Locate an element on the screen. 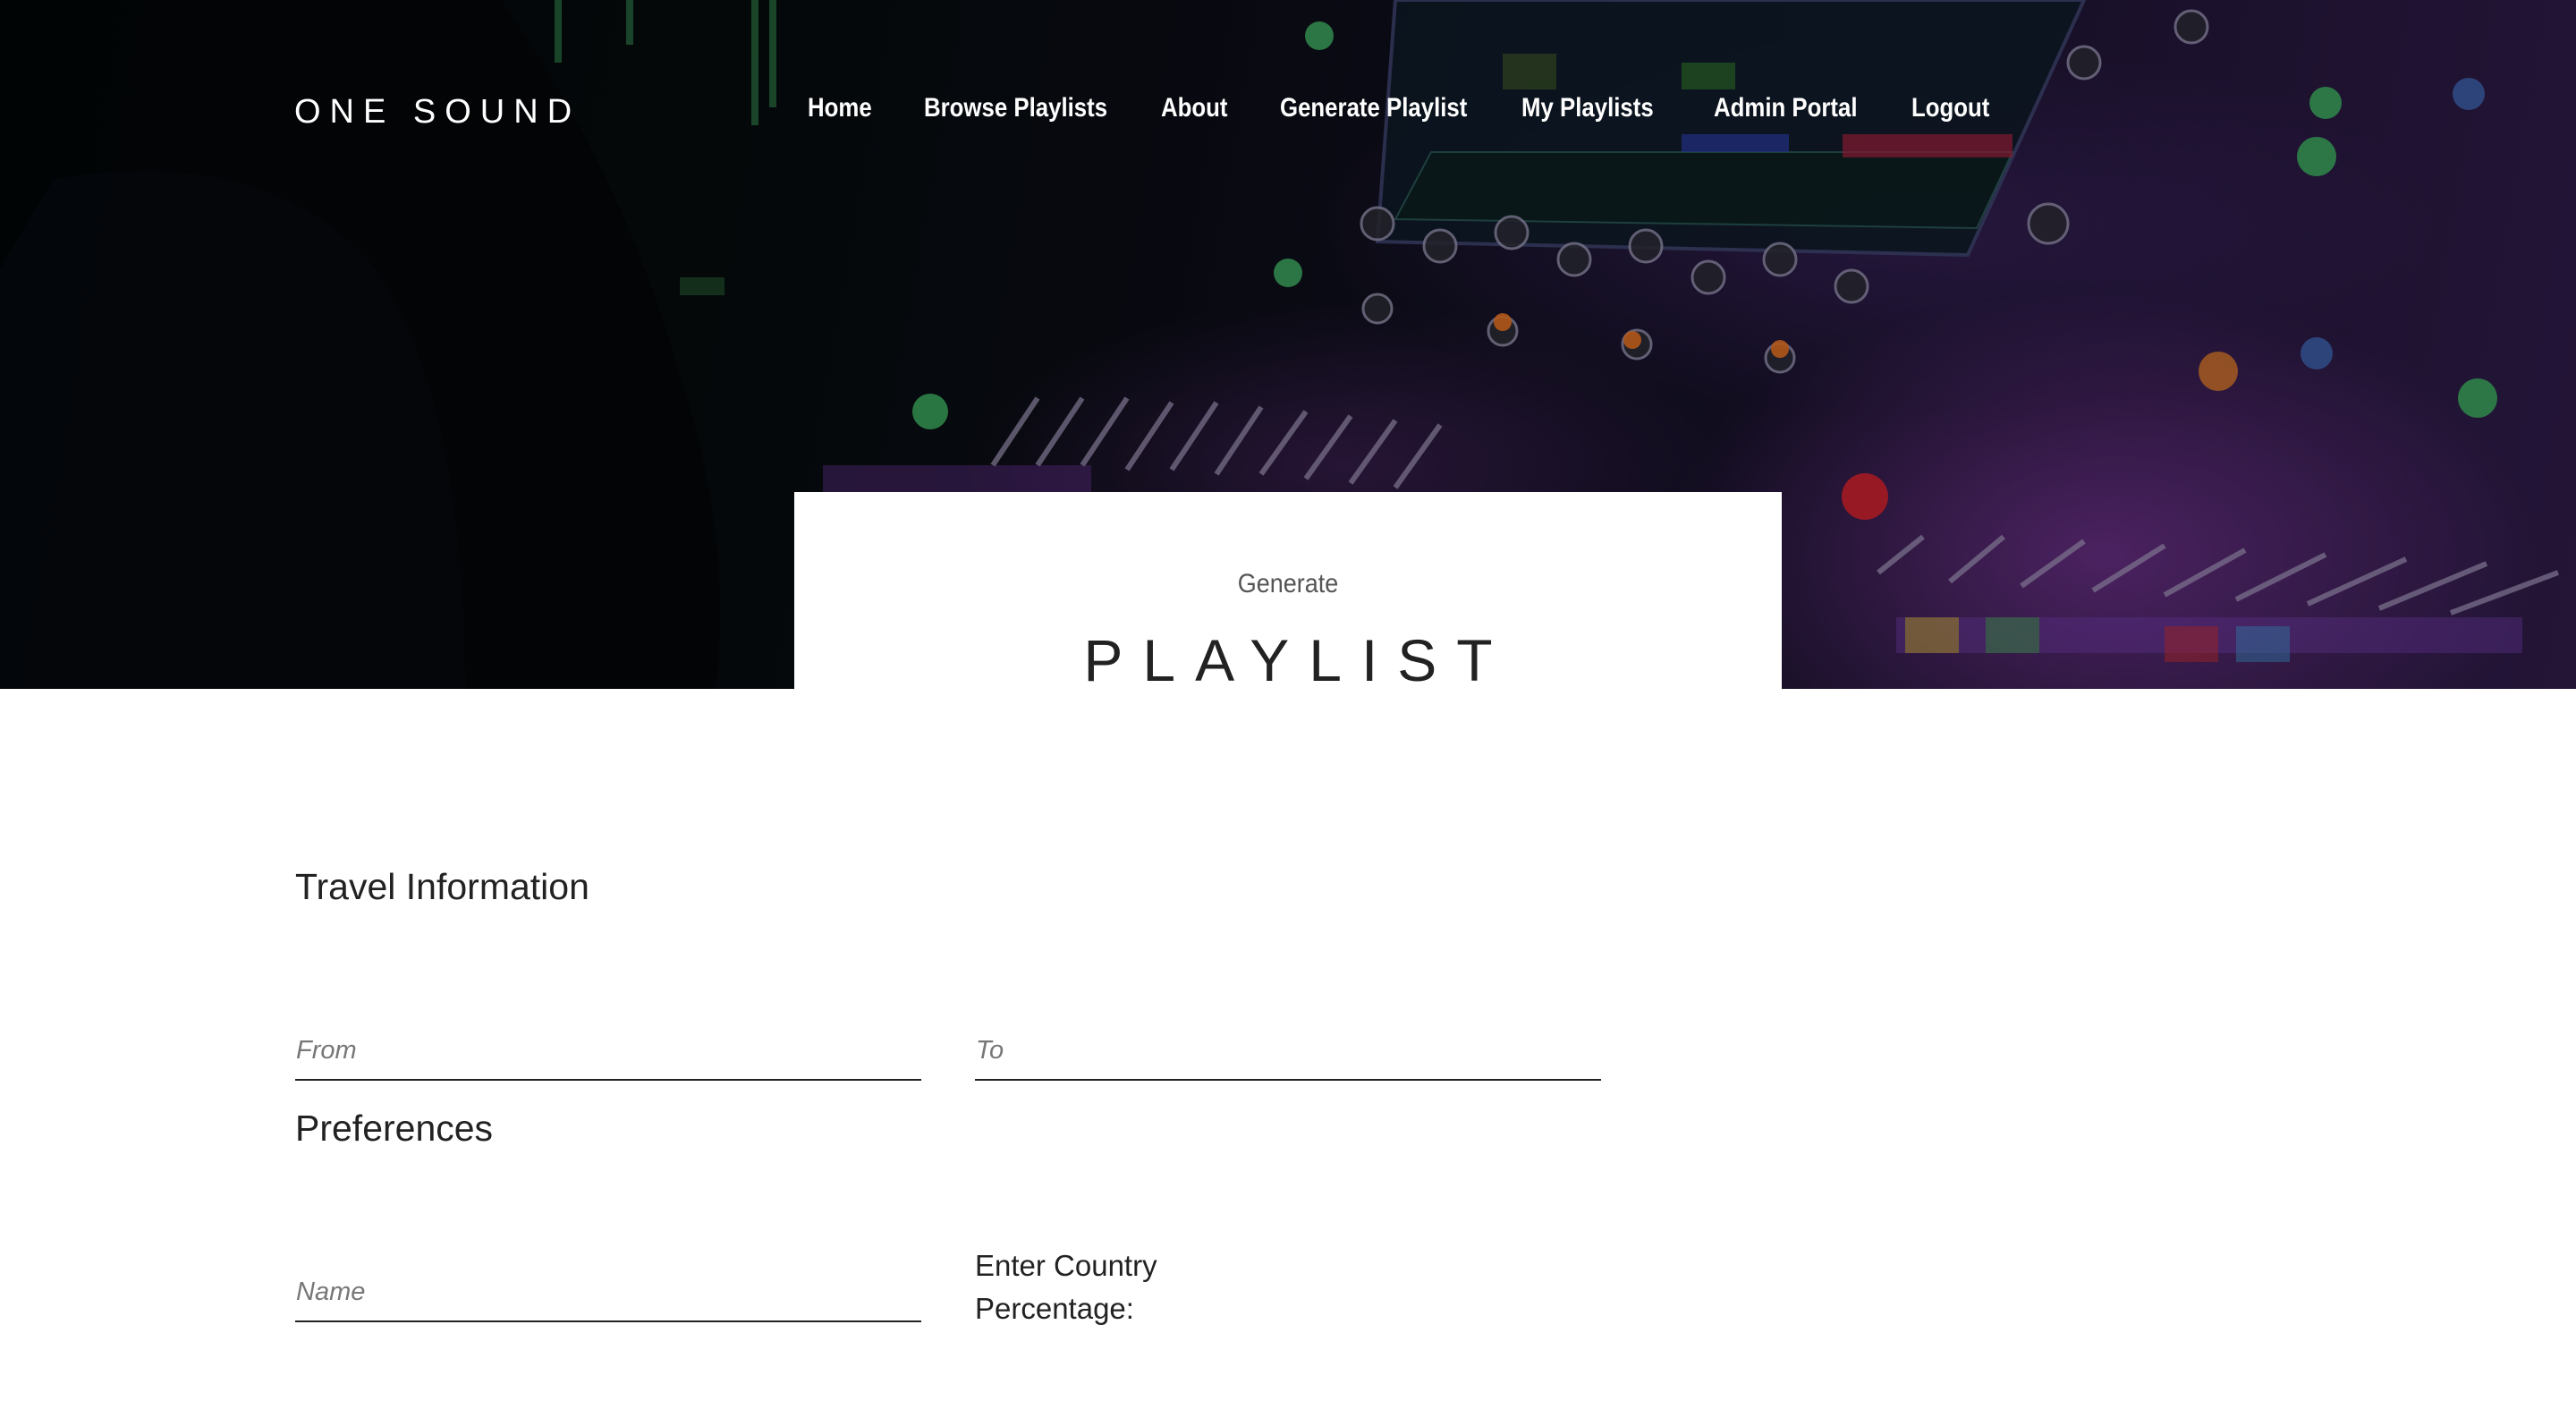  page-title-card: Generate PLAYLIST is located at coordinates (1288, 592).